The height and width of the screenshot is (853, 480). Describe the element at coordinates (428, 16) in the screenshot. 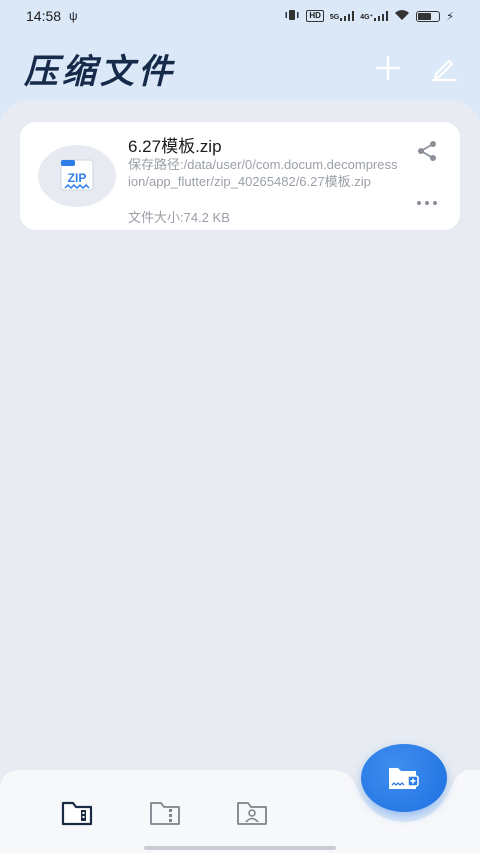

I see `battery-icon` at that location.